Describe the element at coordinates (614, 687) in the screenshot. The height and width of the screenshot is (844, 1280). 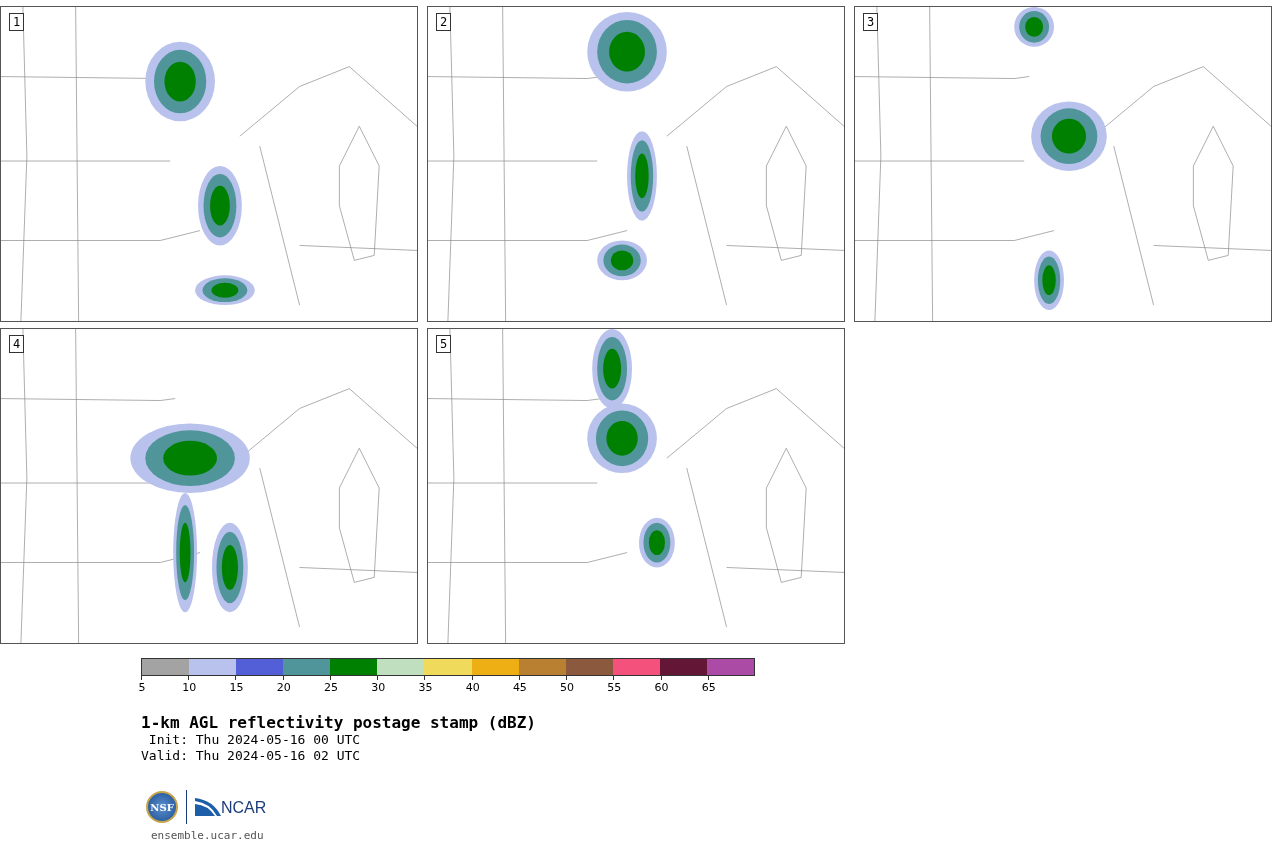
I see `tick-label: 55` at that location.